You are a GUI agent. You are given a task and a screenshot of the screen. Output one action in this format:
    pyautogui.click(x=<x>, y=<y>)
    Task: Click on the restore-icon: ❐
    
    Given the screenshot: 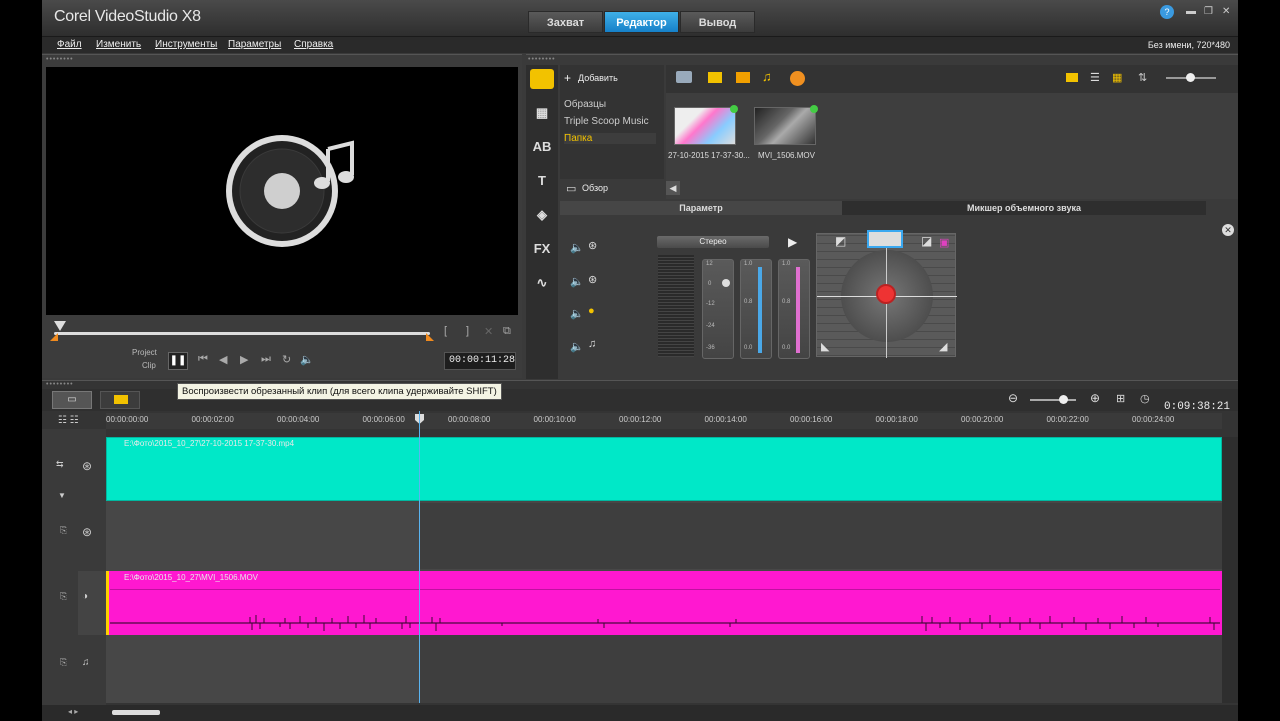 What is the action you would take?
    pyautogui.click(x=1208, y=11)
    